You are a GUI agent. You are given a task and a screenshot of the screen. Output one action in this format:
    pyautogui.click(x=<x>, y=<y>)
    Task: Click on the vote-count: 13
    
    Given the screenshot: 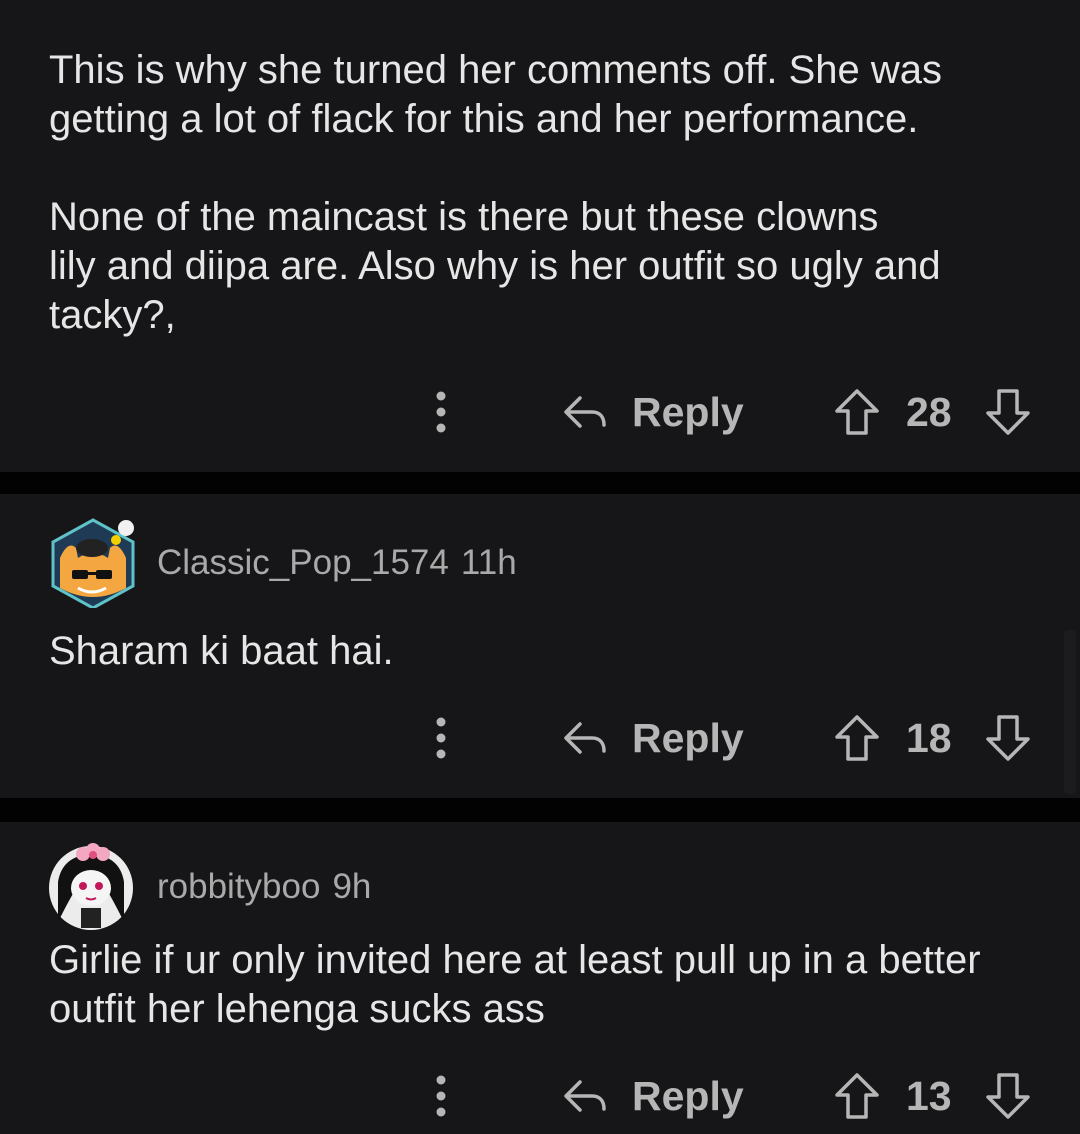 What is the action you would take?
    pyautogui.click(x=929, y=1096)
    